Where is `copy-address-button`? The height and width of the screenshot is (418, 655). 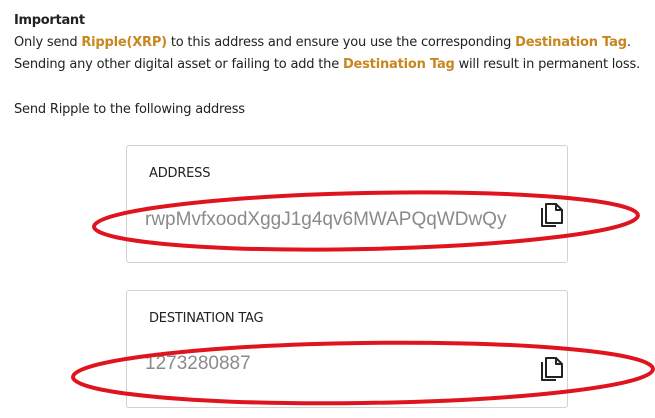
copy-address-button is located at coordinates (552, 216).